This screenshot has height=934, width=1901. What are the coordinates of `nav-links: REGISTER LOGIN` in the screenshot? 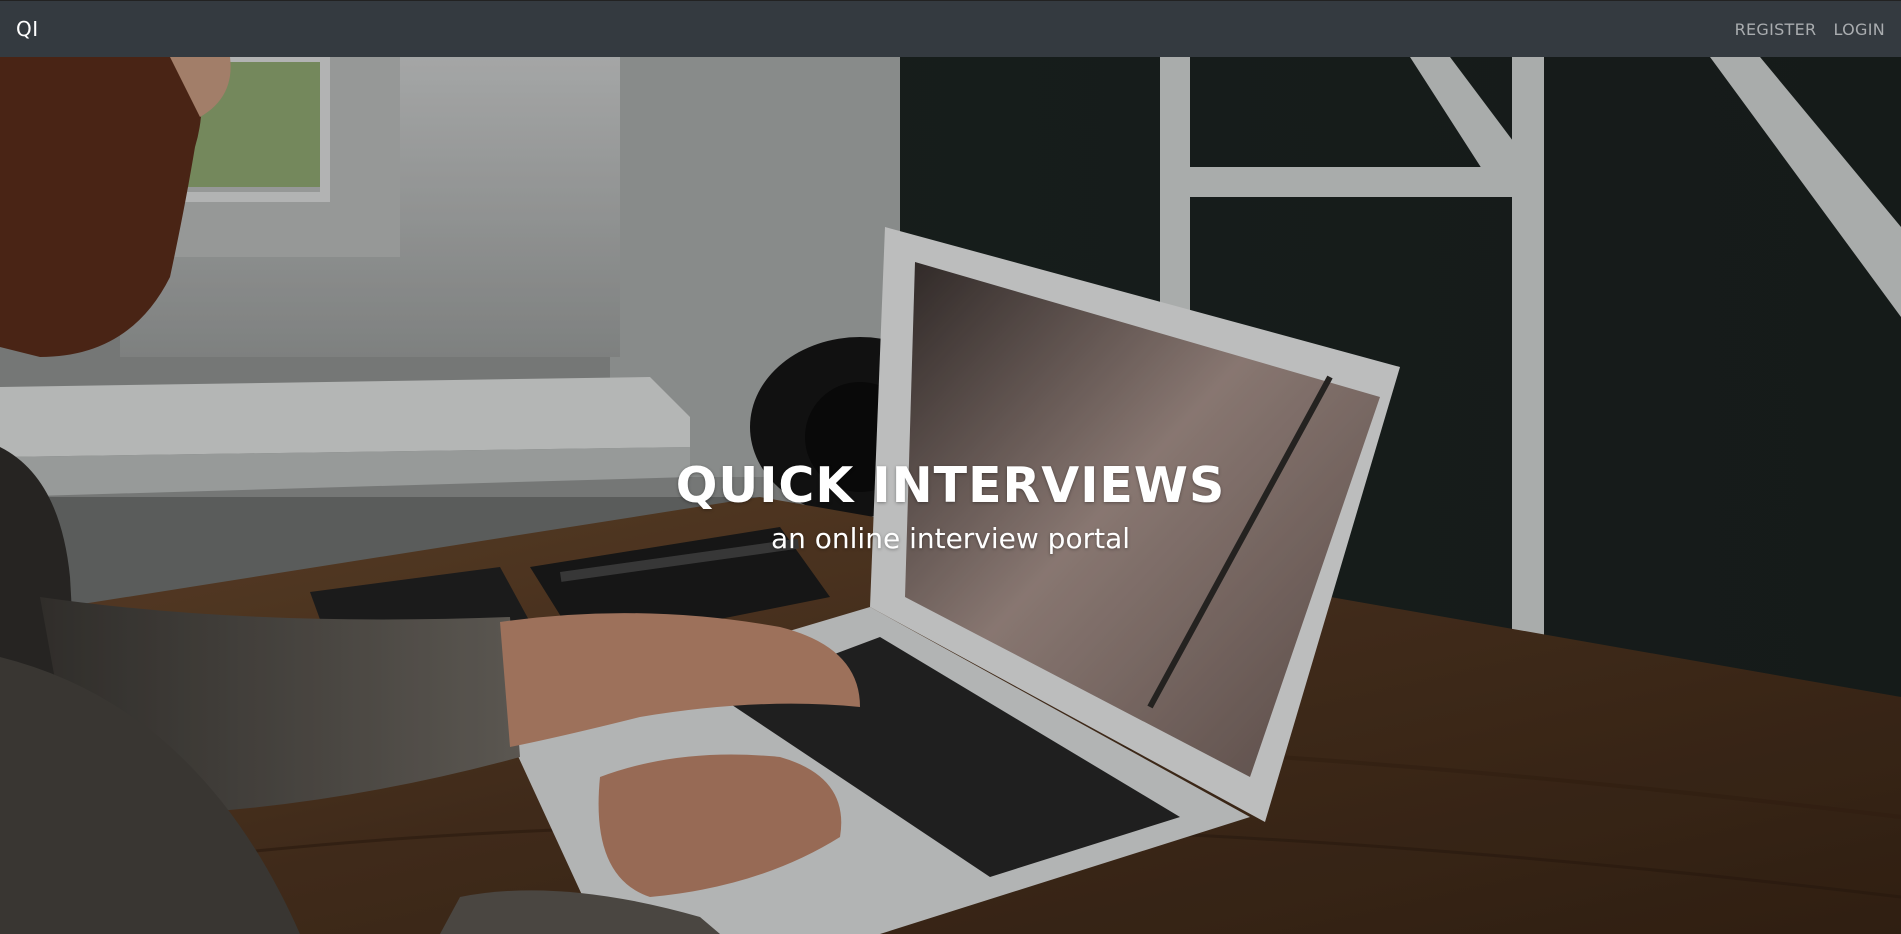 It's located at (1810, 29).